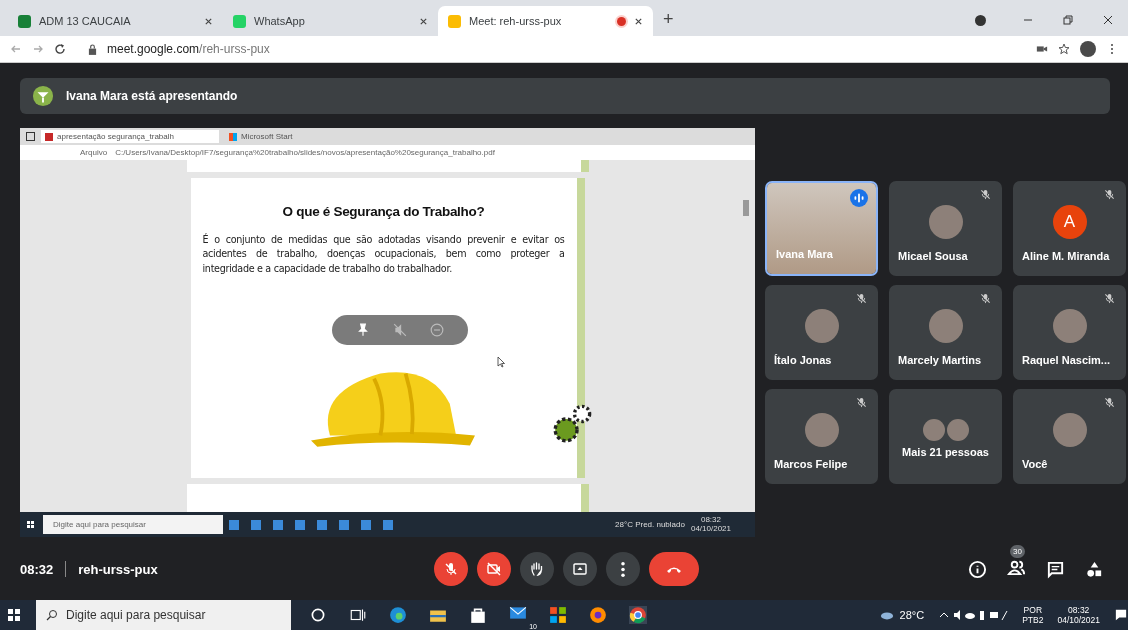 The image size is (1128, 630). Describe the element at coordinates (811, 464) in the screenshot. I see `participant-name: Marcos Felipe` at that location.